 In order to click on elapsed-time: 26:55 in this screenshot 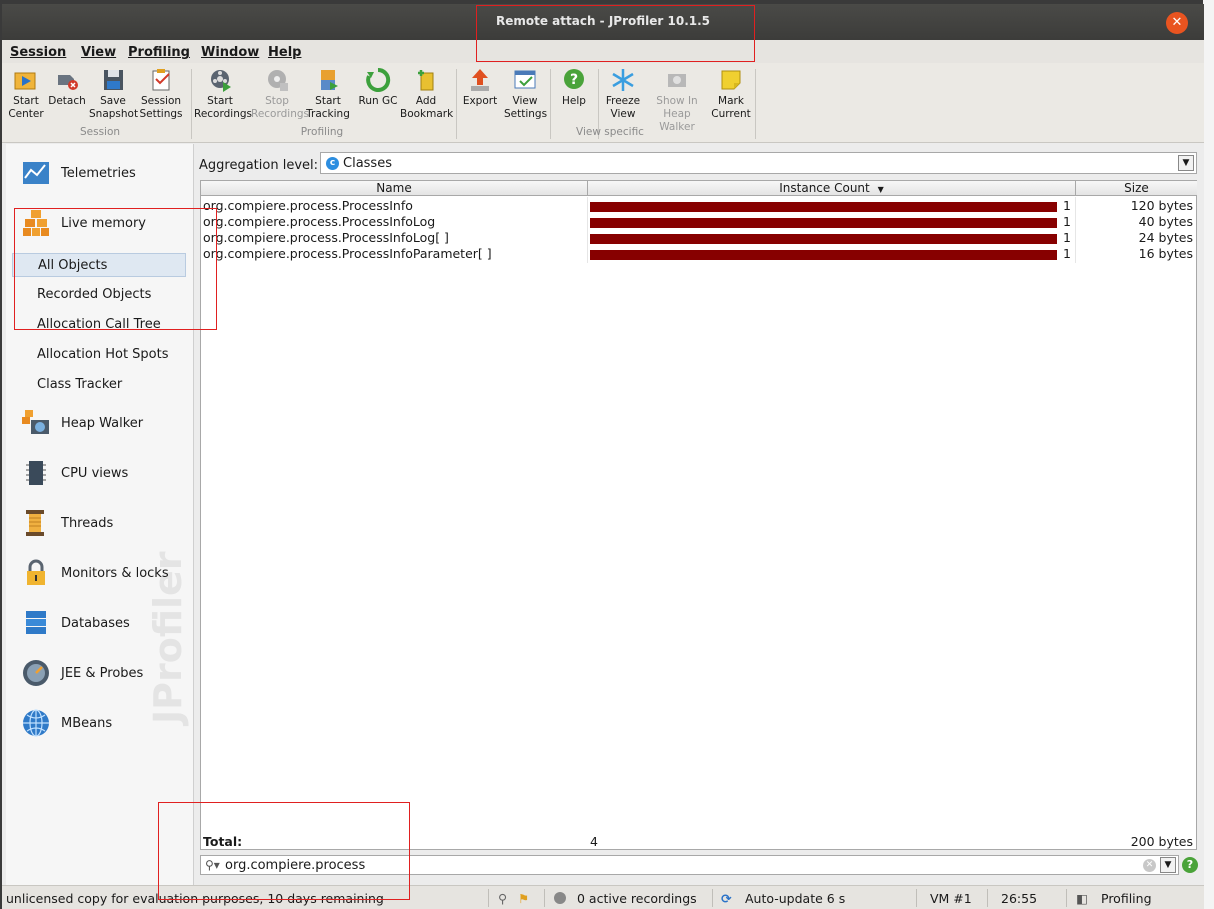, I will do `click(1019, 898)`.